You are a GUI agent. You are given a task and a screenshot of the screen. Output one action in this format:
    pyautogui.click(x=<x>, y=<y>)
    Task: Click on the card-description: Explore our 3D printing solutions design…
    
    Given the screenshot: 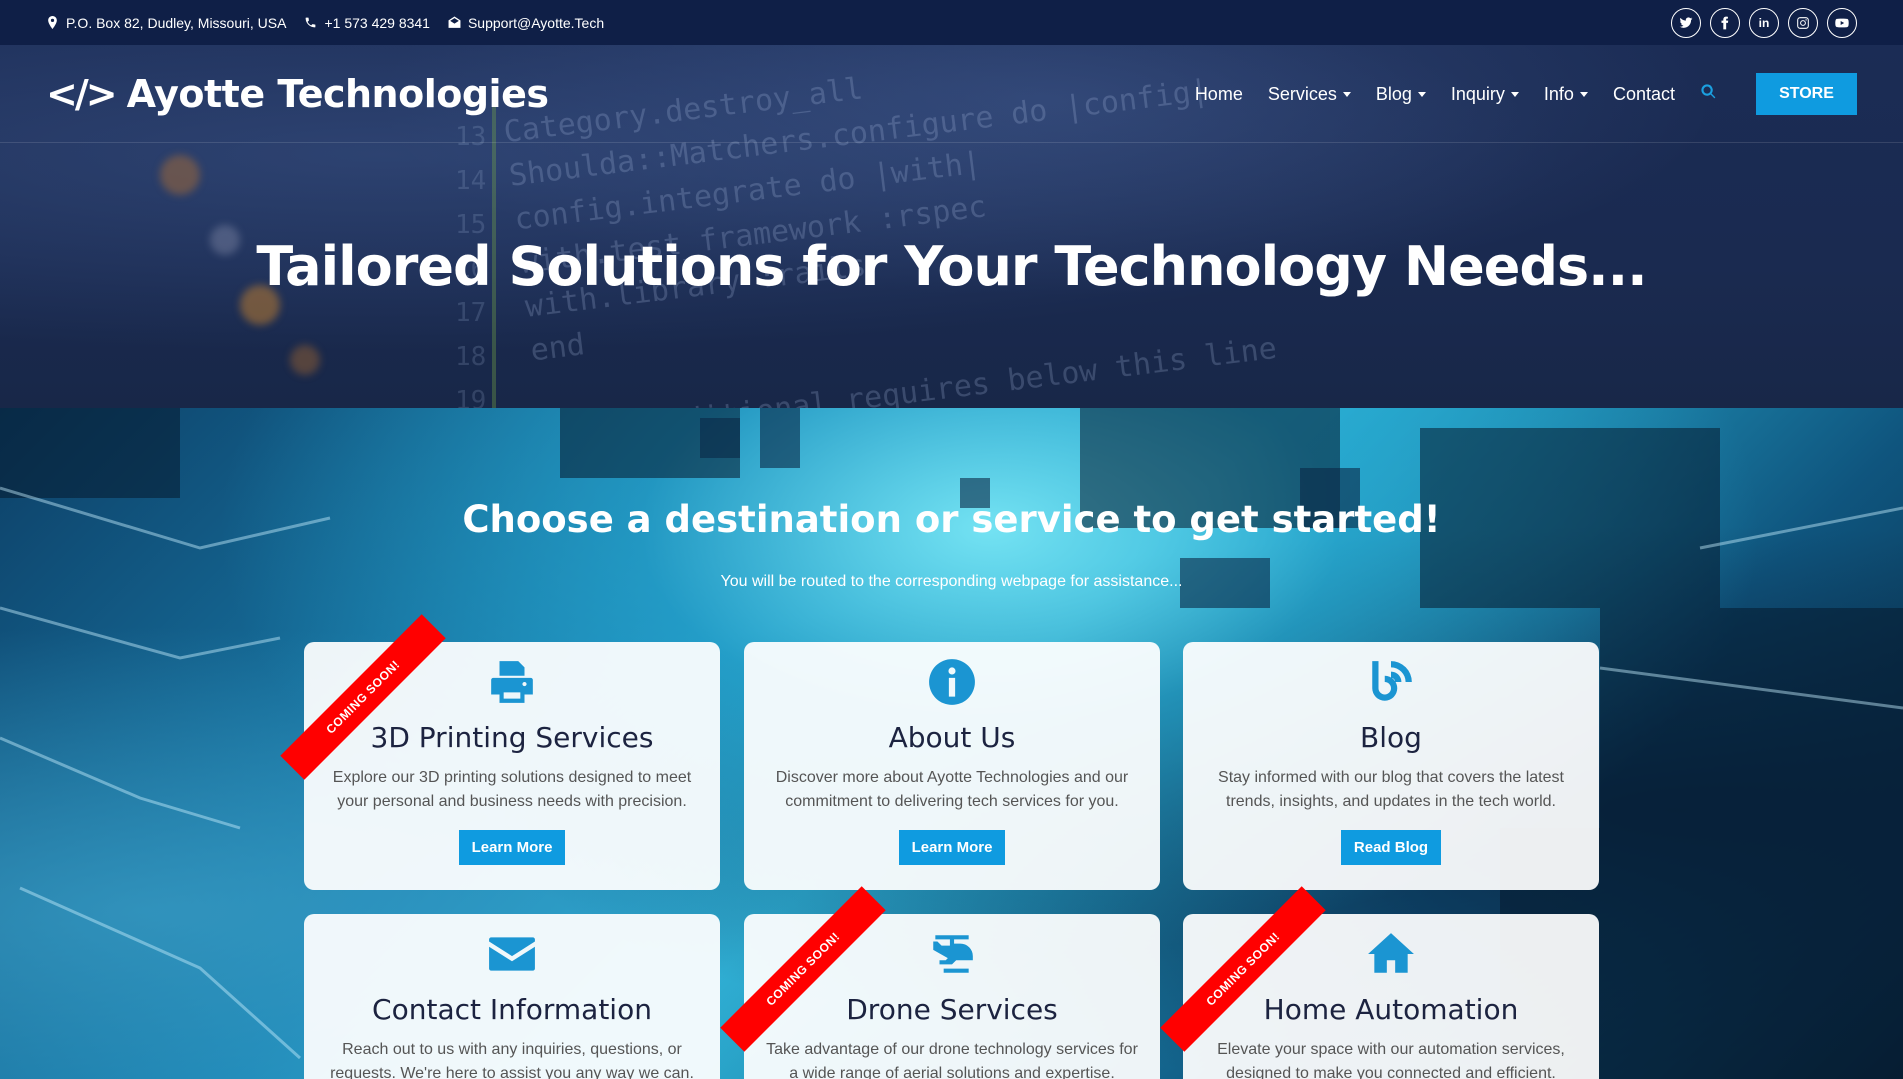 What is the action you would take?
    pyautogui.click(x=512, y=789)
    